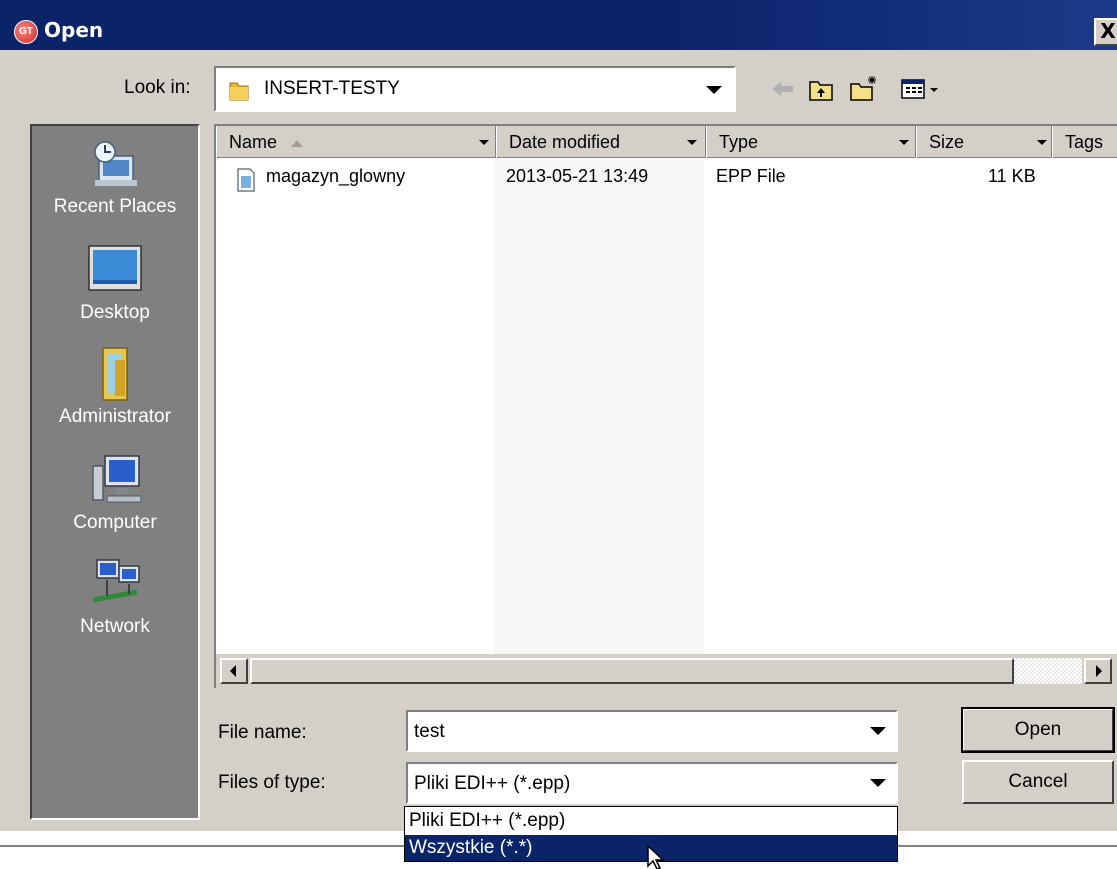  I want to click on place-computer: Computer, so click(115, 493).